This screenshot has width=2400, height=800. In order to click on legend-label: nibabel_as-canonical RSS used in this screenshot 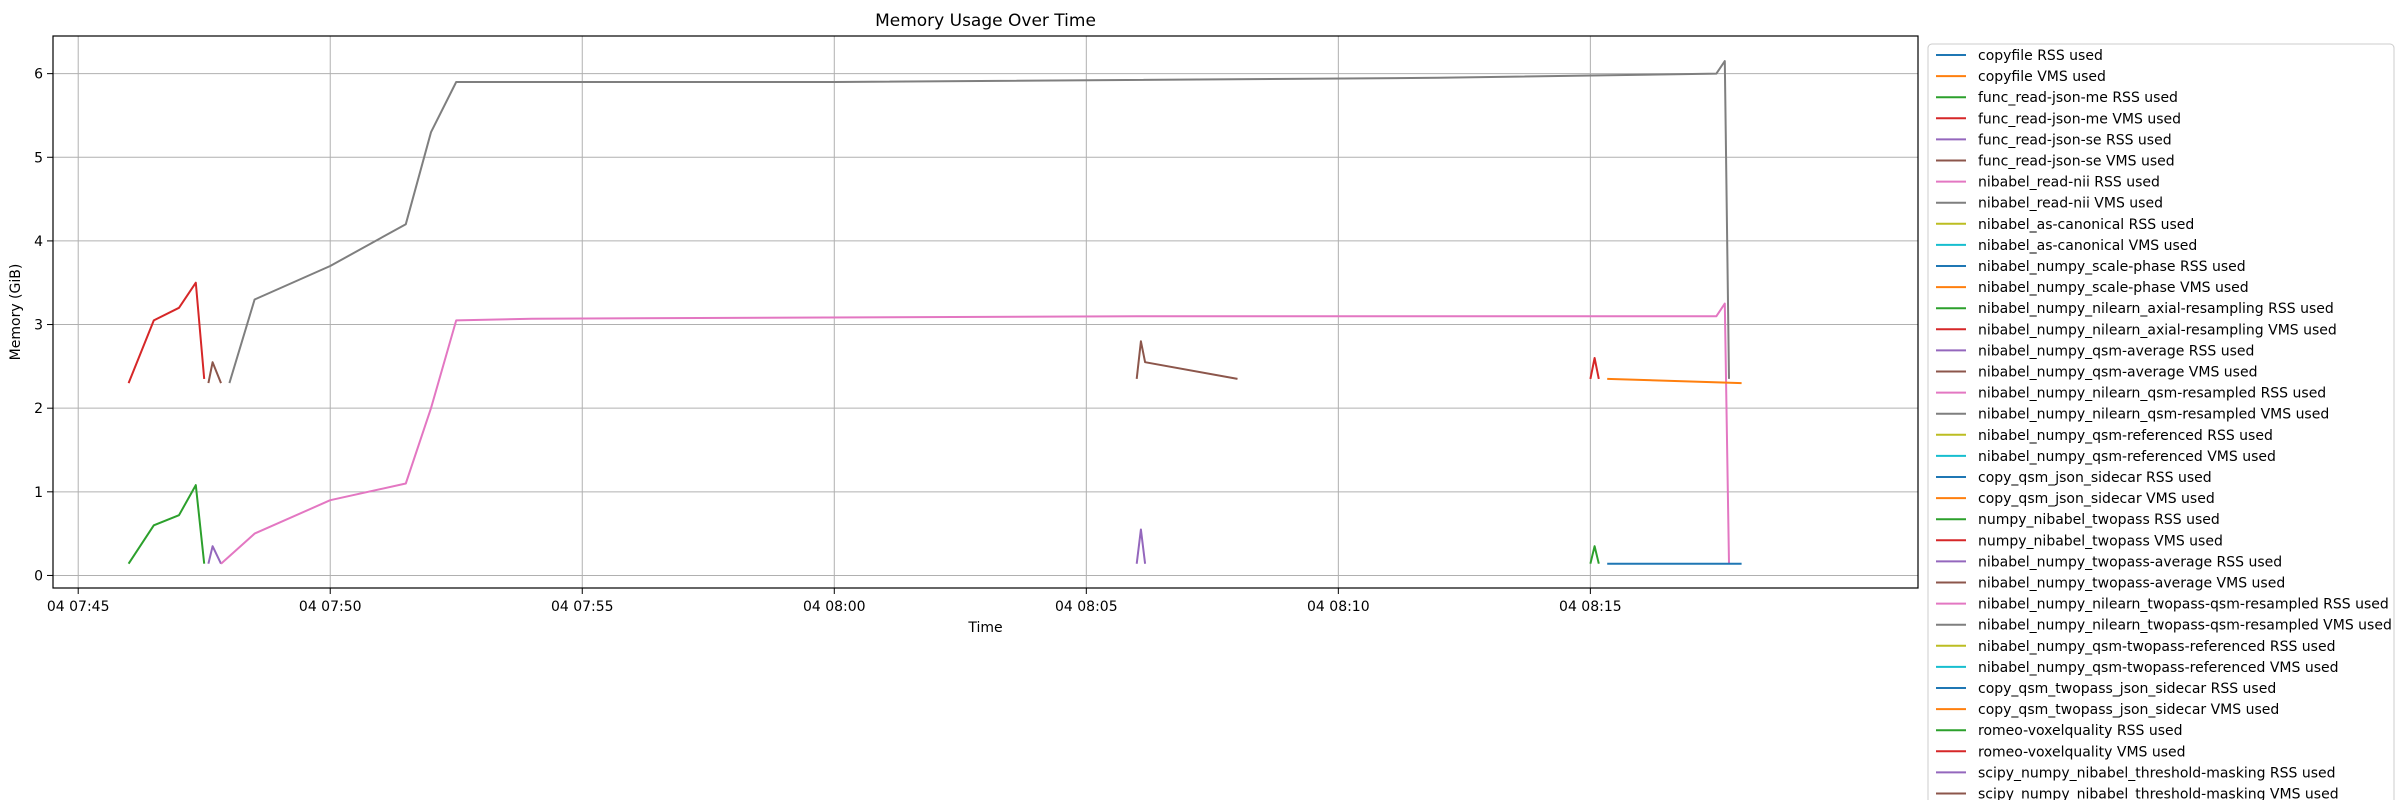, I will do `click(2086, 225)`.